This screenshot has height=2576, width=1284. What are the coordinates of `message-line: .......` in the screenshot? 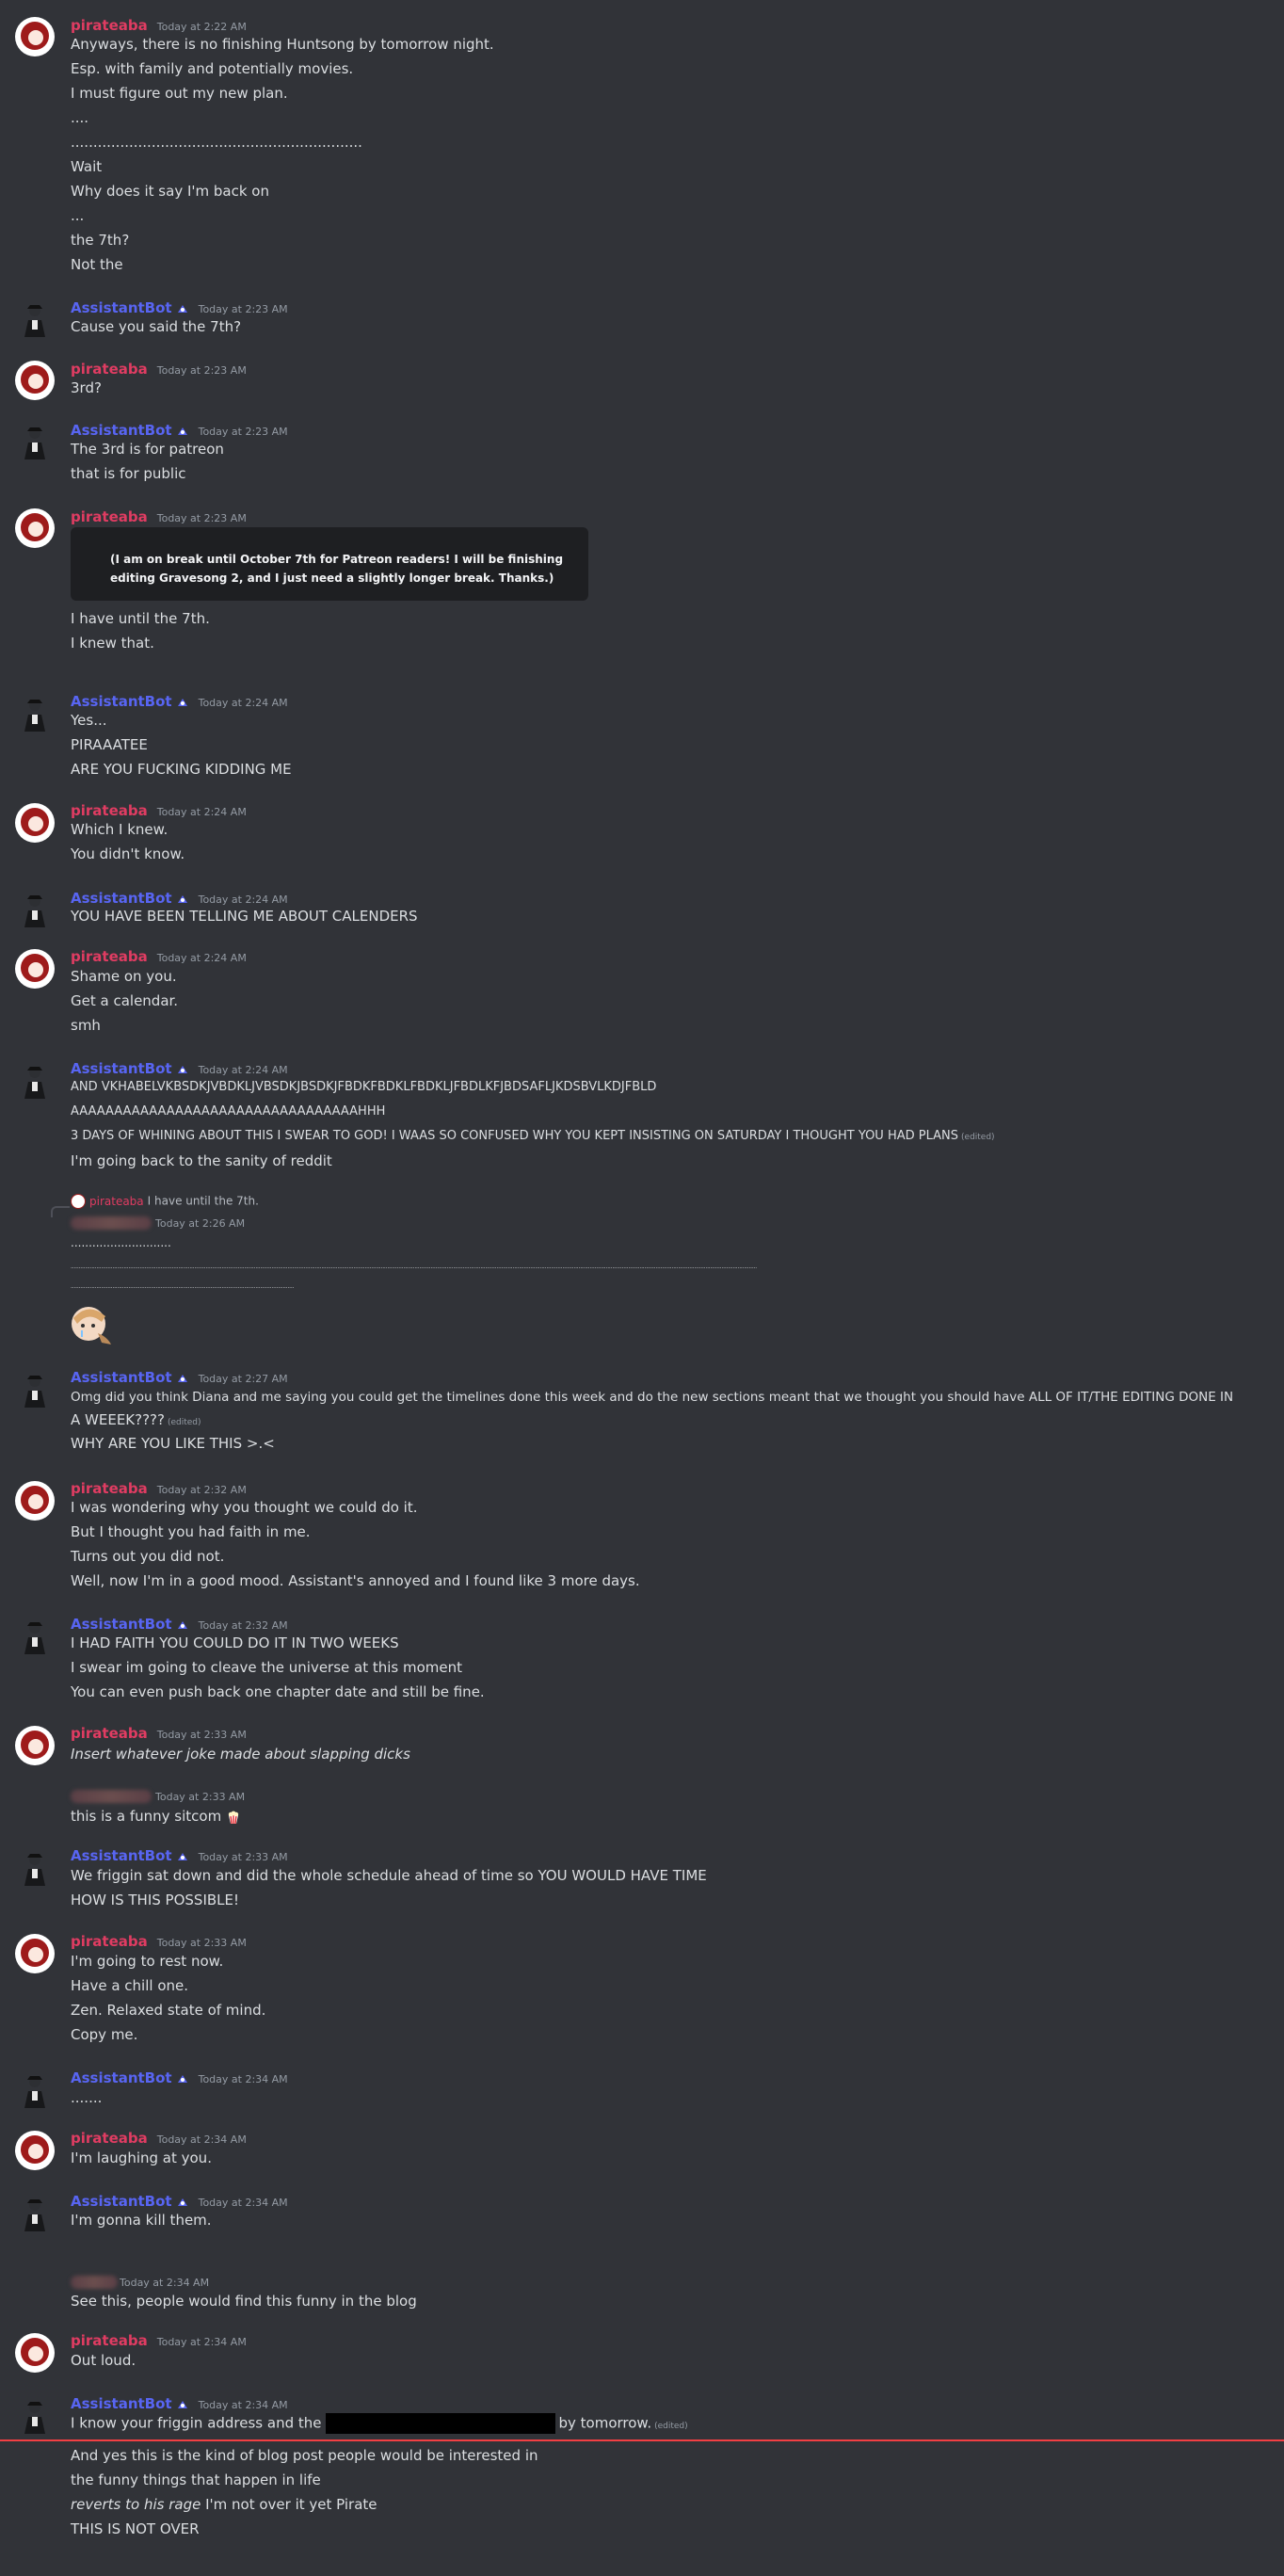 It's located at (87, 2097).